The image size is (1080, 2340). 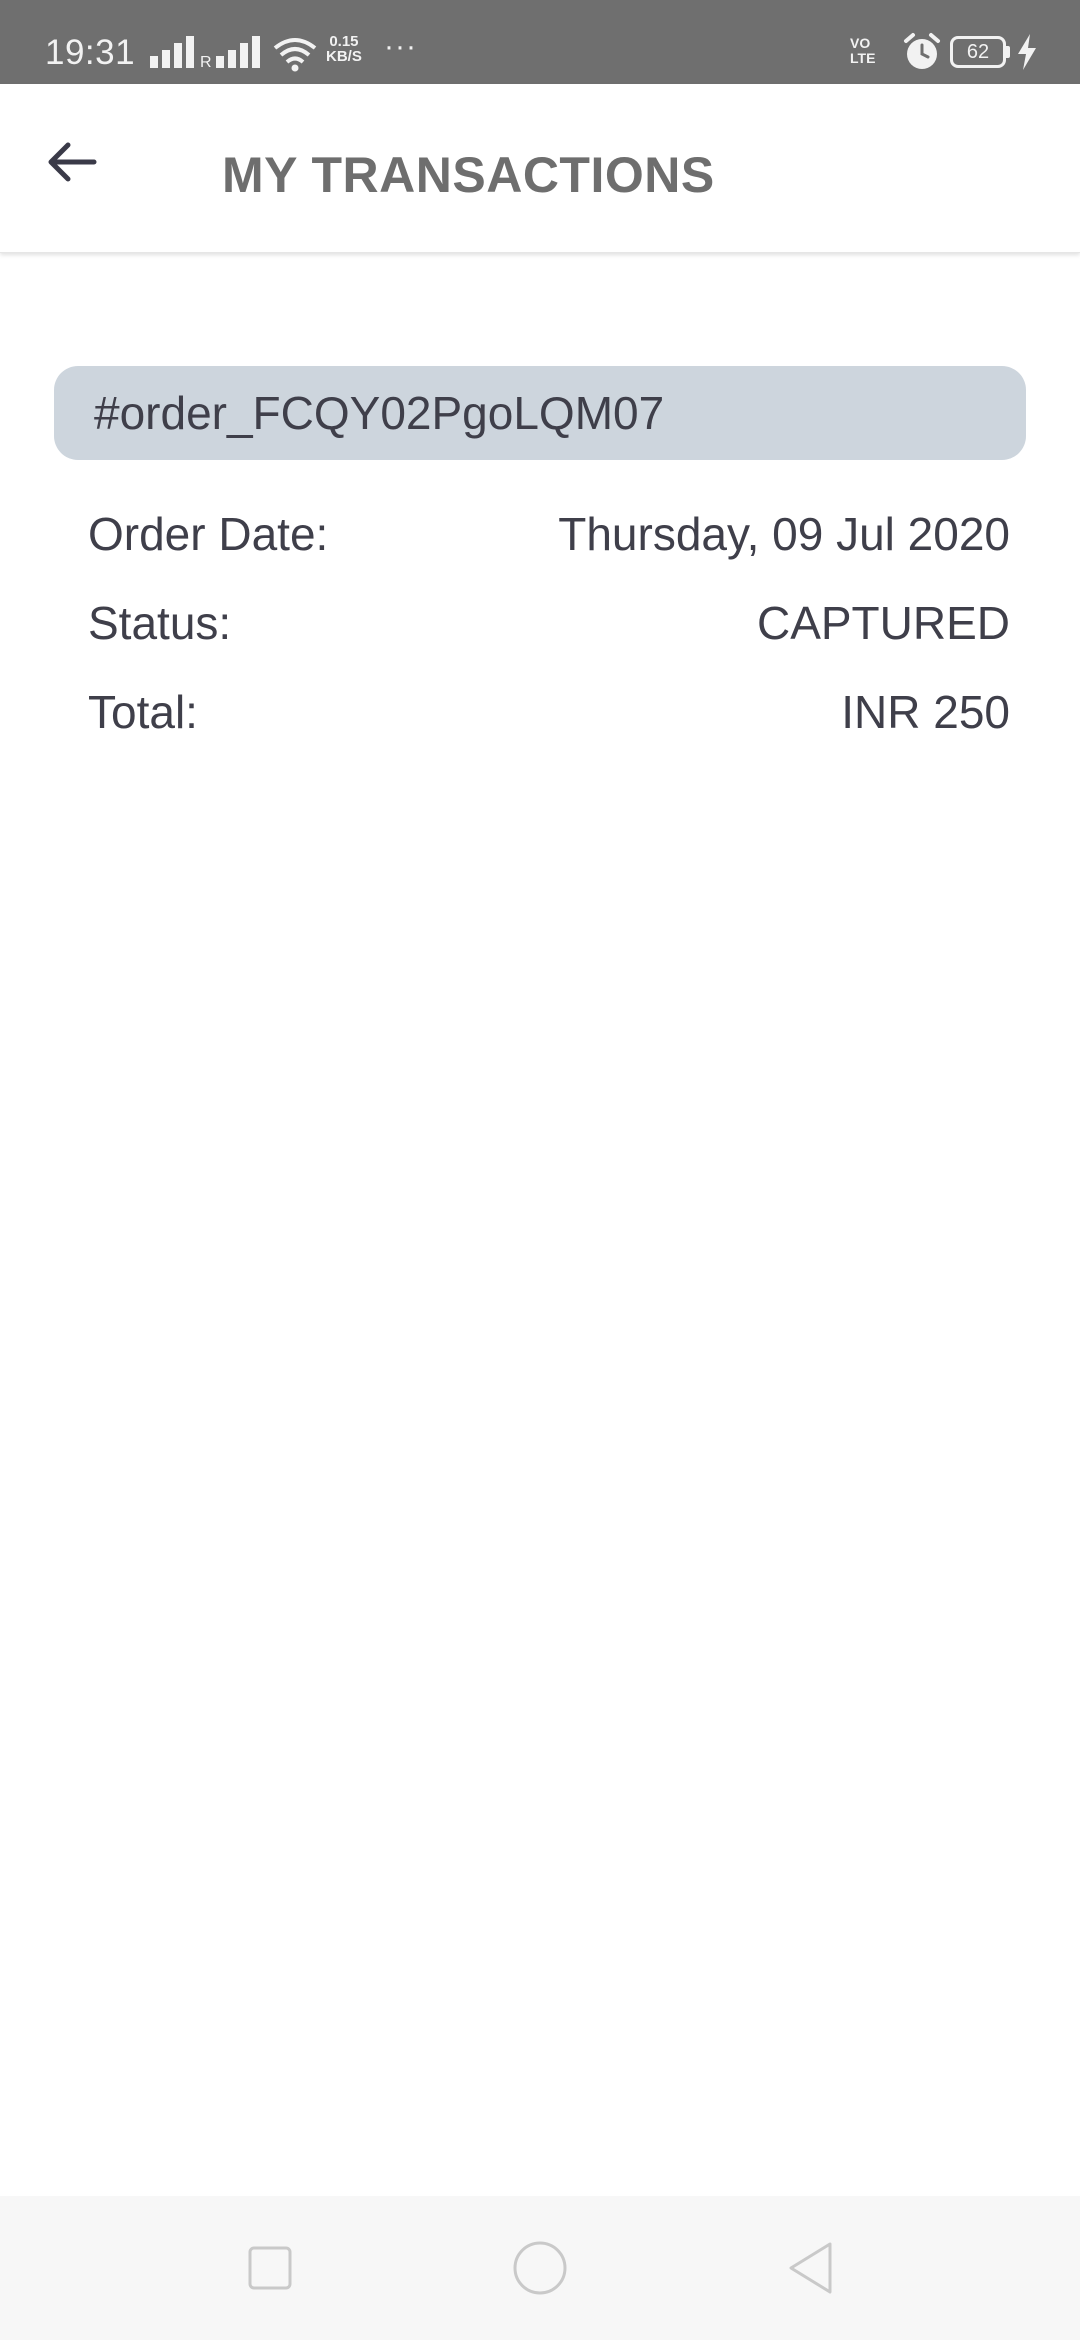 I want to click on order-status-label: Status:, so click(x=160, y=623).